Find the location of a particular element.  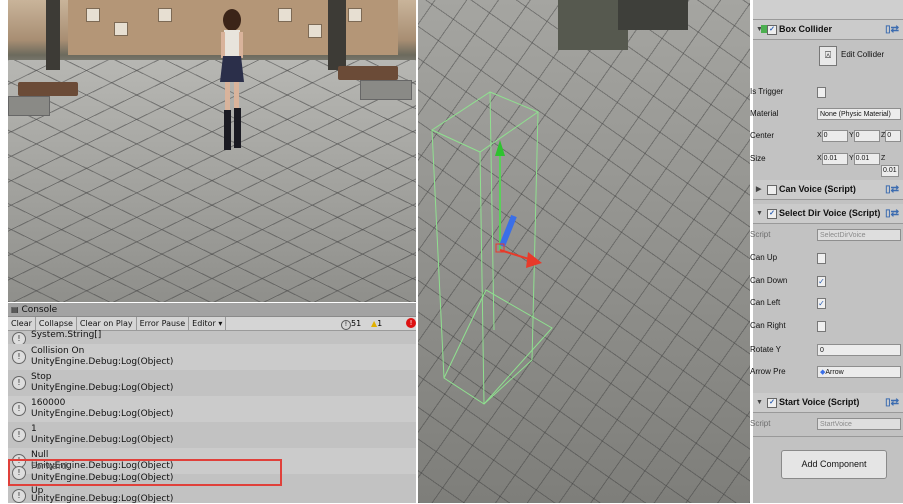

size-row: Size X 0.01 Y 0.01 Z0.01 is located at coordinates (826, 164).